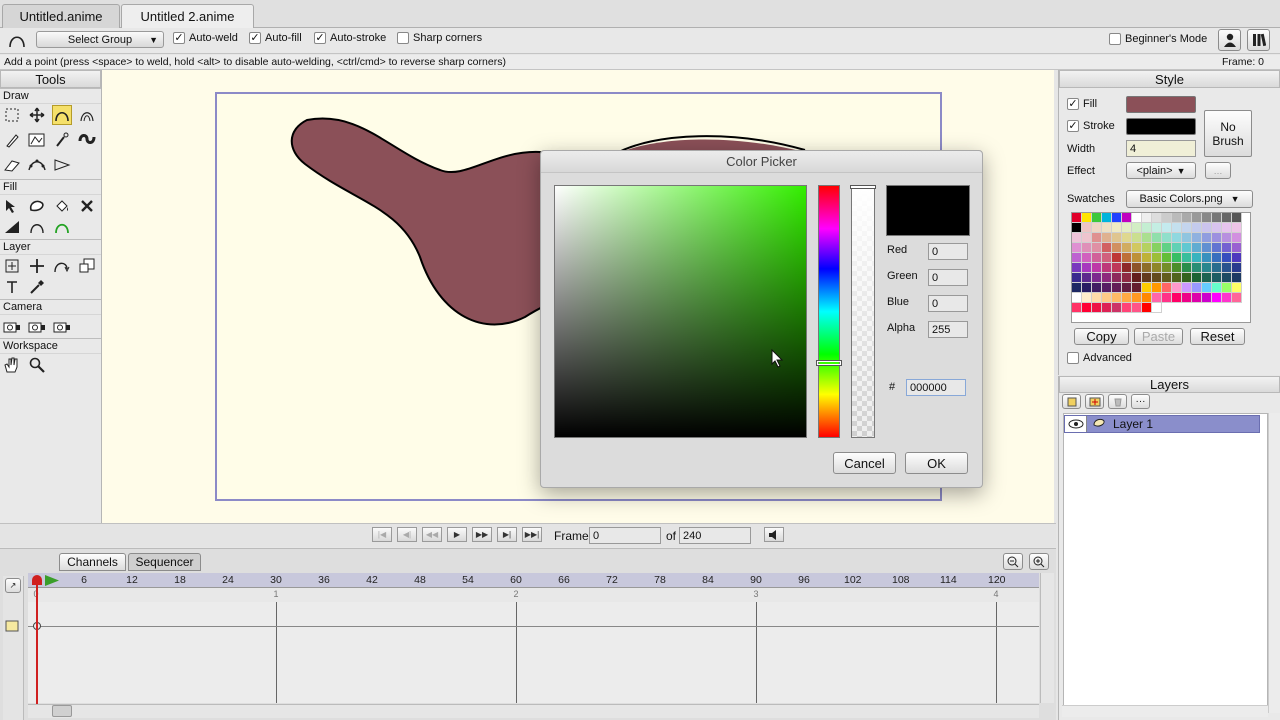 This screenshot has width=1280, height=720. Describe the element at coordinates (1161, 104) in the screenshot. I see `fill-color-swatch` at that location.